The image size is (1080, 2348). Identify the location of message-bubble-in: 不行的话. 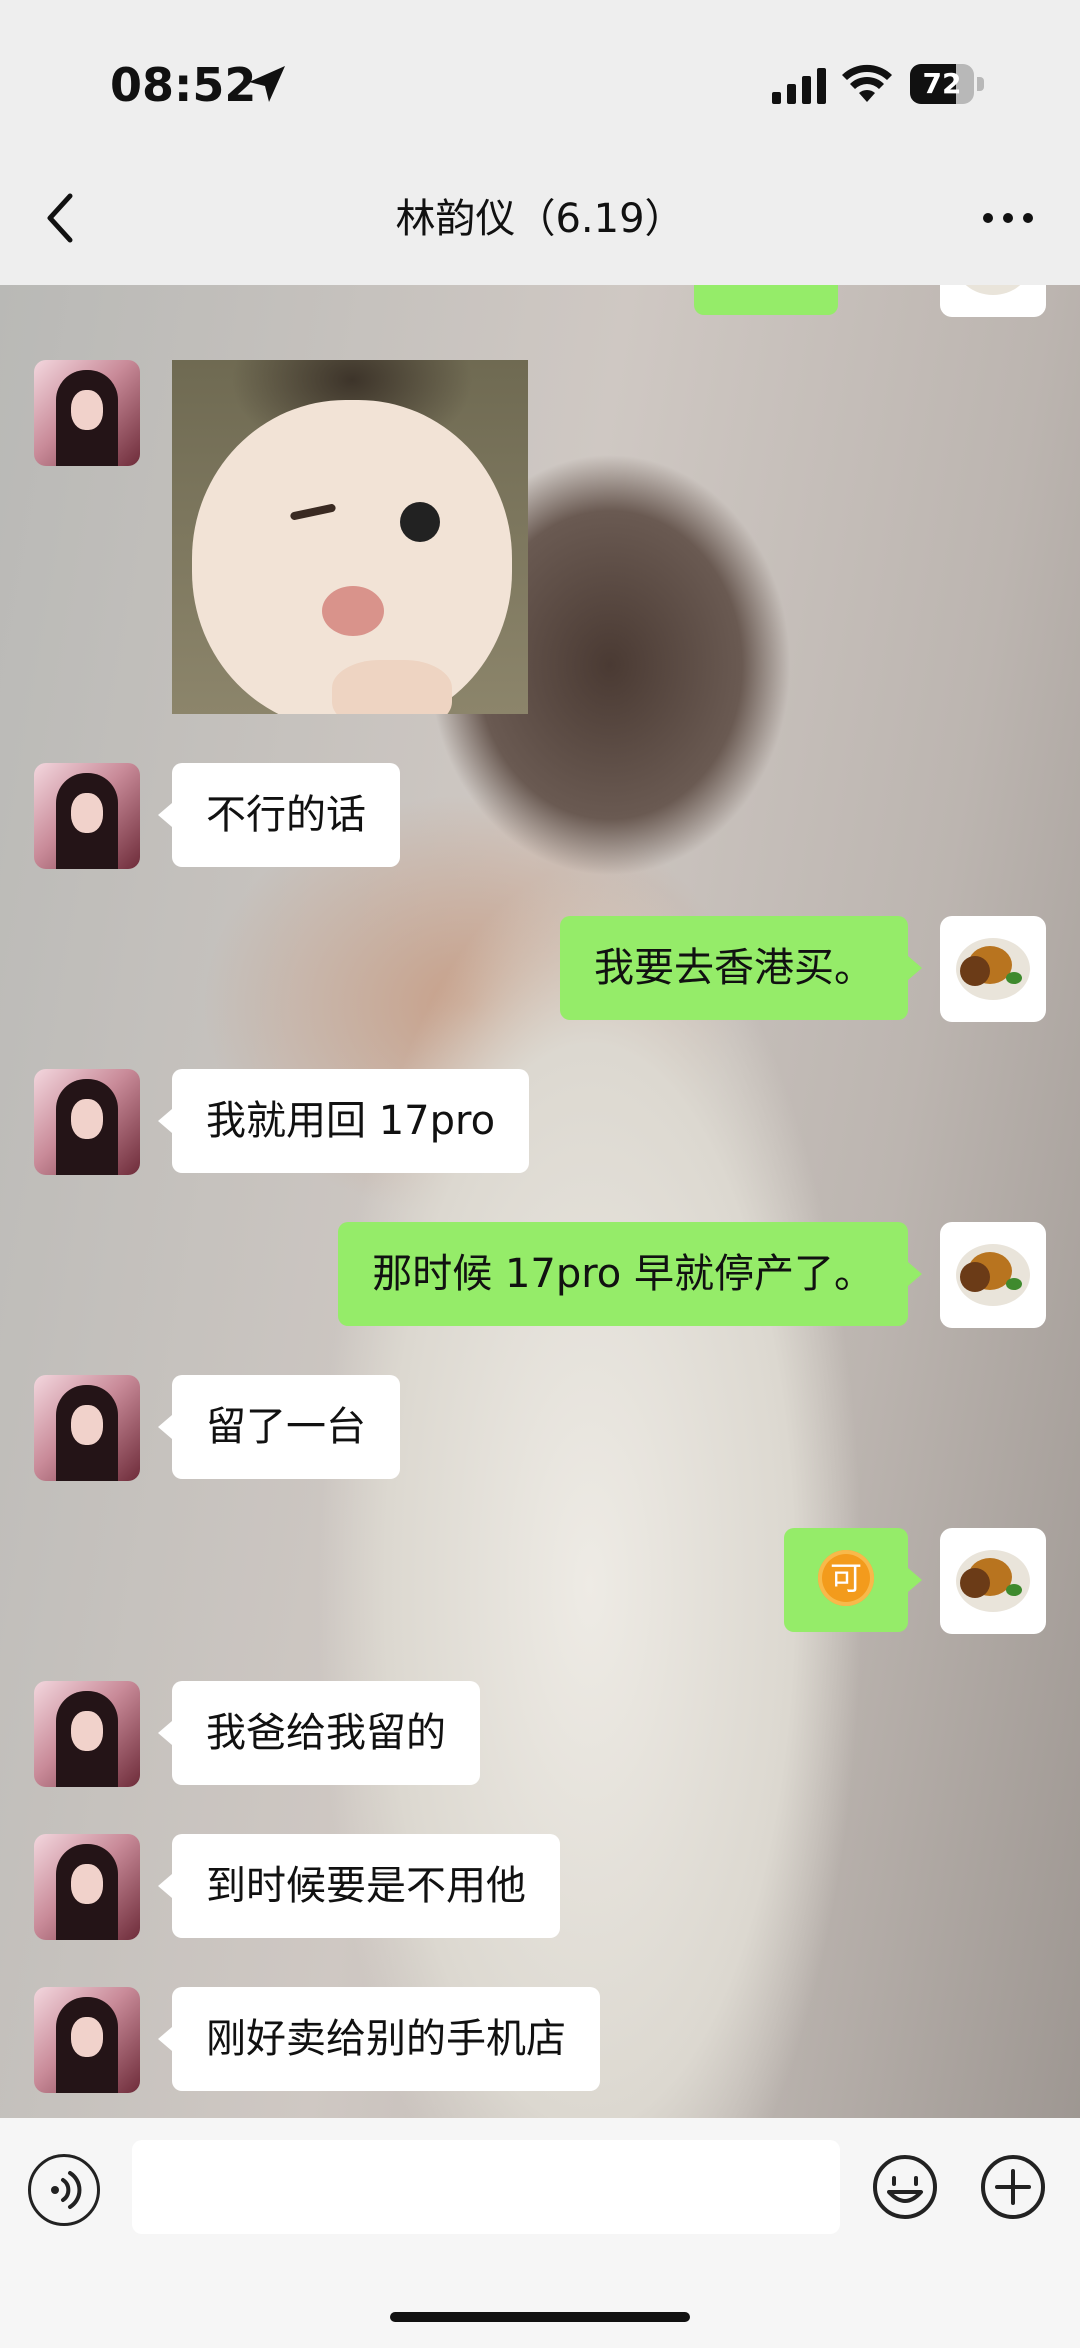
(286, 815).